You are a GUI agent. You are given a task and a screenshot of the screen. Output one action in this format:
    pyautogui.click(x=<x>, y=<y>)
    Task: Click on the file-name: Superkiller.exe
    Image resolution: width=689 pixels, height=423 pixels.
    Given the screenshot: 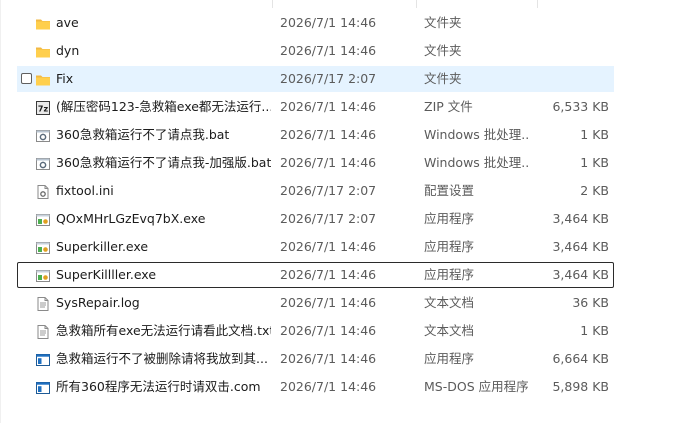 What is the action you would take?
    pyautogui.click(x=102, y=246)
    